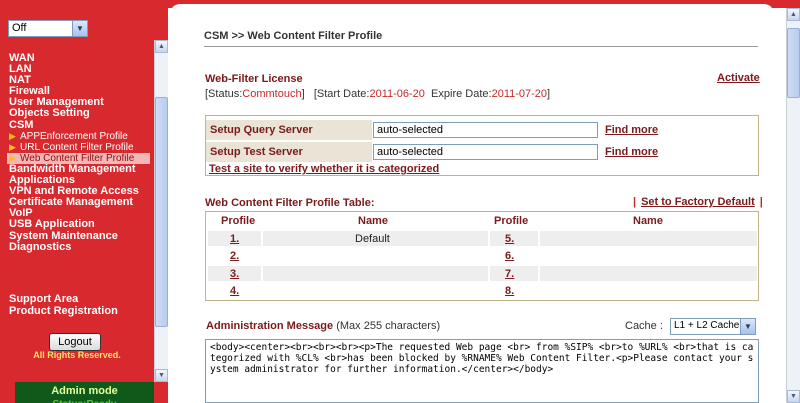 This screenshot has width=800, height=403. Describe the element at coordinates (290, 203) in the screenshot. I see `profile-table-title: Web Content Filter Profile Table:` at that location.